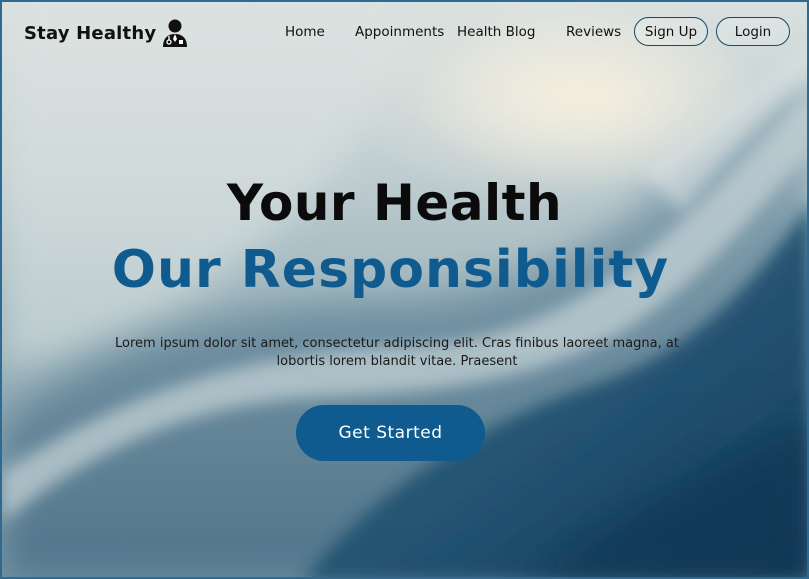  Describe the element at coordinates (90, 33) in the screenshot. I see `brand-name: Stay Healthy` at that location.